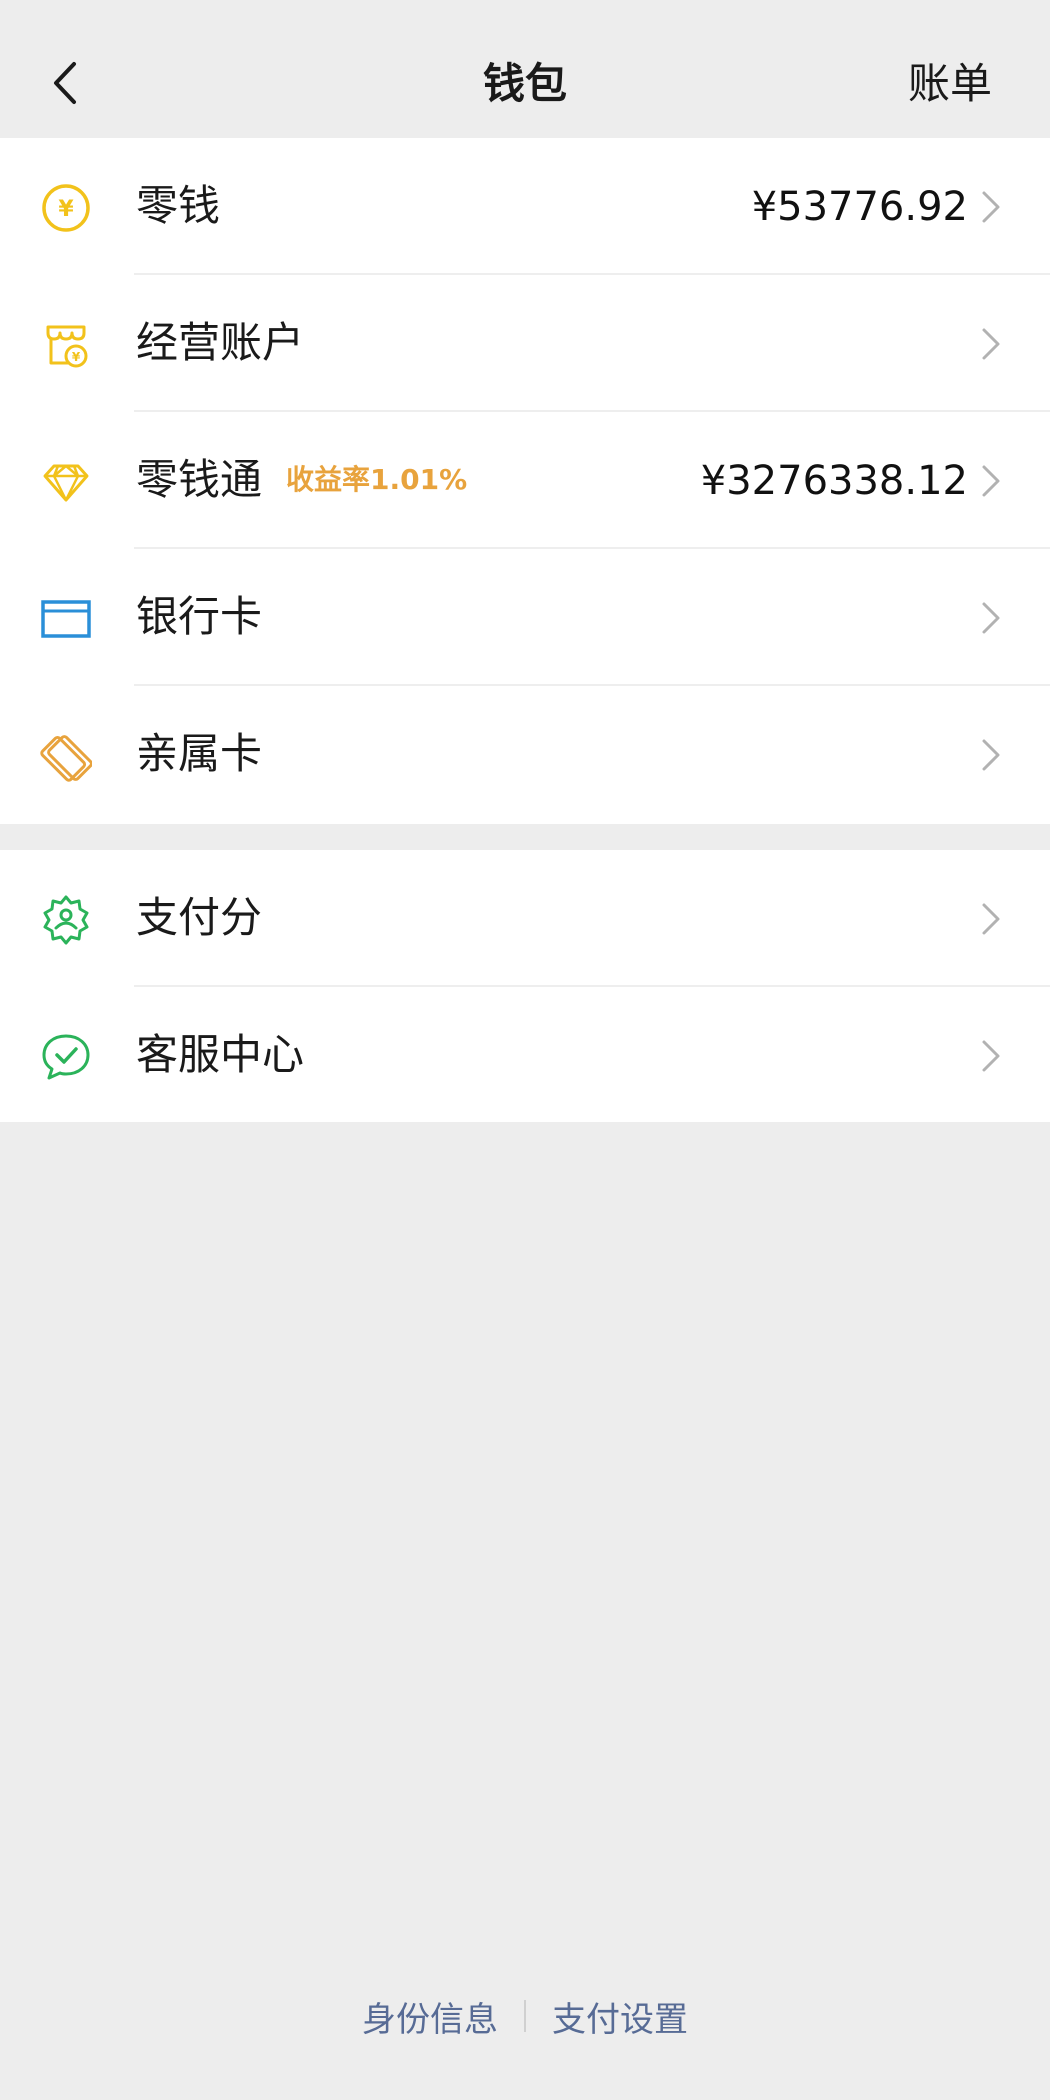 The height and width of the screenshot is (2100, 1050). Describe the element at coordinates (66, 1057) in the screenshot. I see `customer-service-icon` at that location.